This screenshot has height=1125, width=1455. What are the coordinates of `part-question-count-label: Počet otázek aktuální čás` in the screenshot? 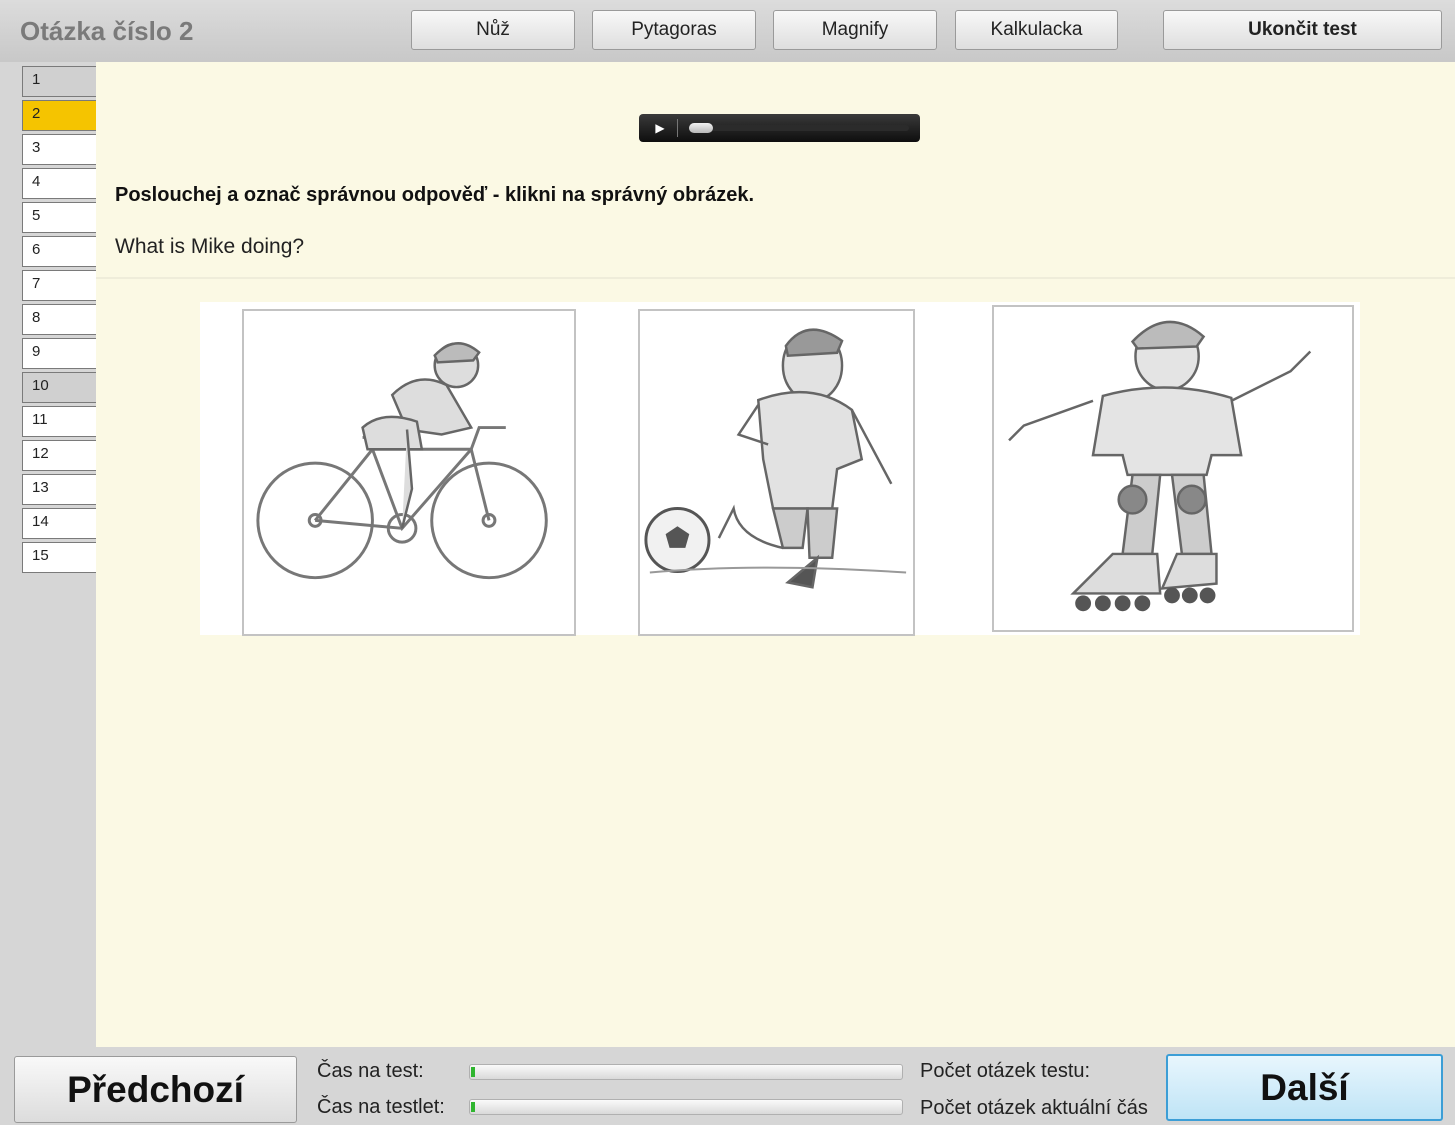 It's located at (1034, 1108).